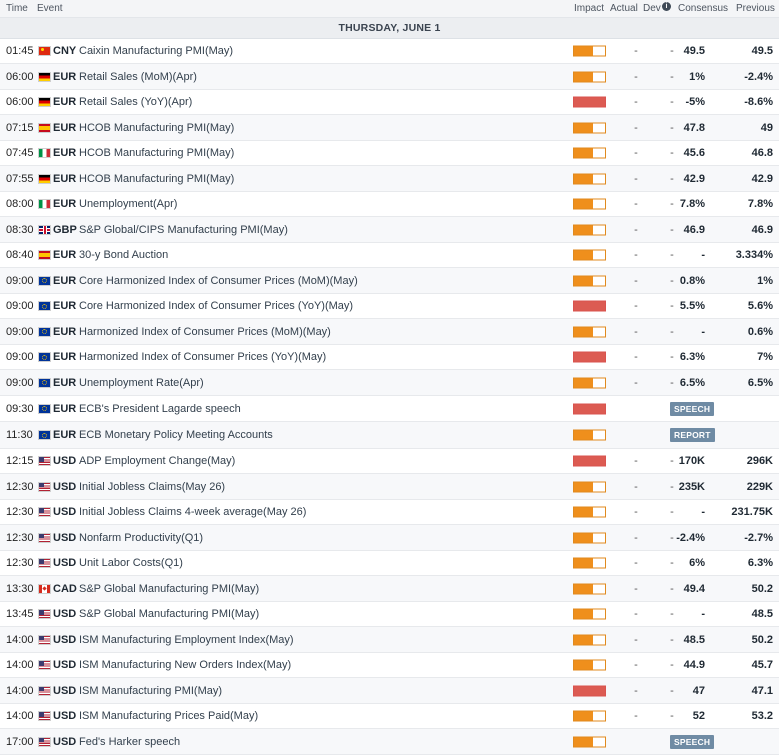  I want to click on consensus-value: 48.5, so click(694, 639).